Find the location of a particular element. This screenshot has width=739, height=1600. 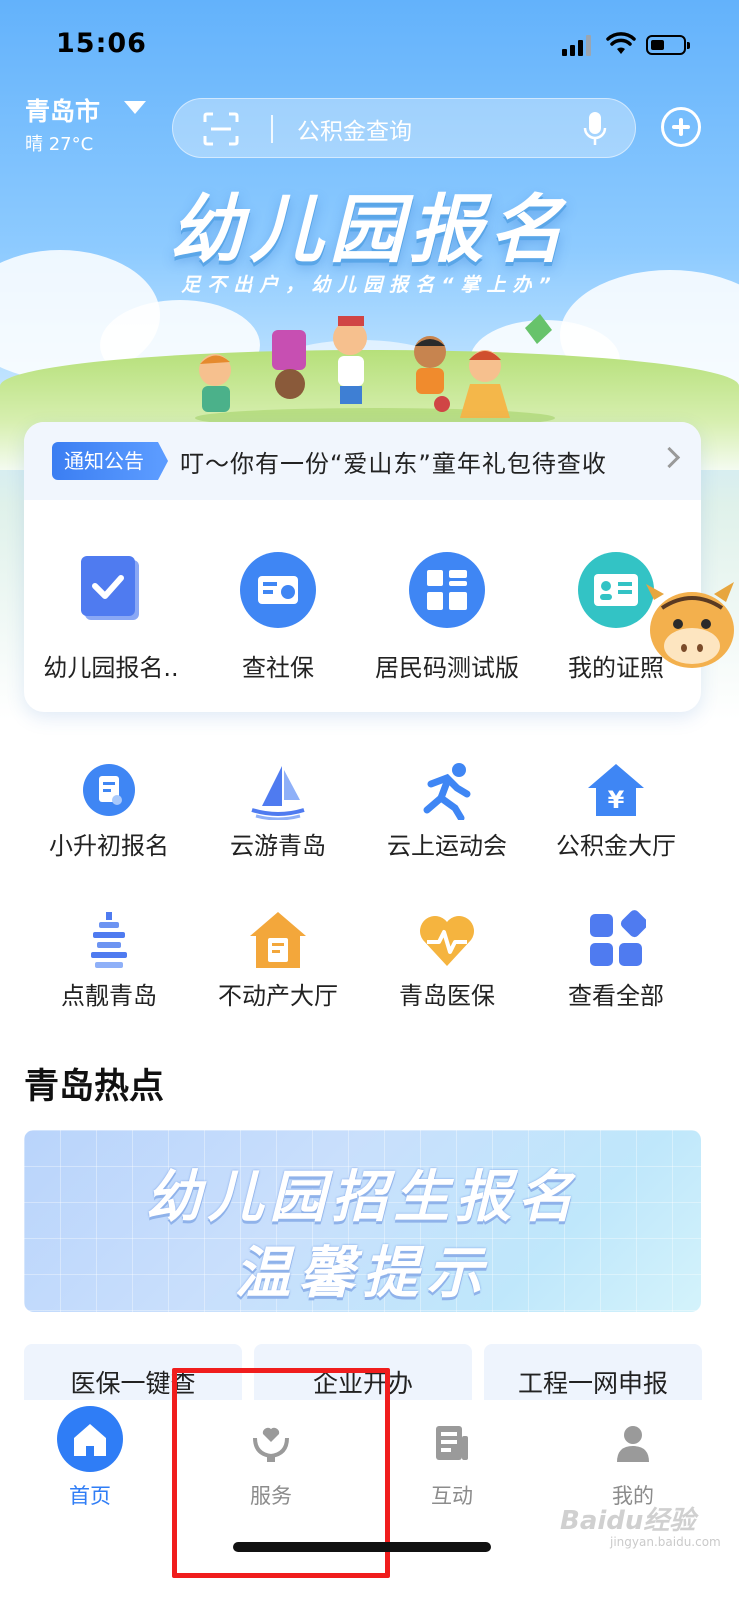

service-real-estate: 不动产大厅 is located at coordinates (278, 965).